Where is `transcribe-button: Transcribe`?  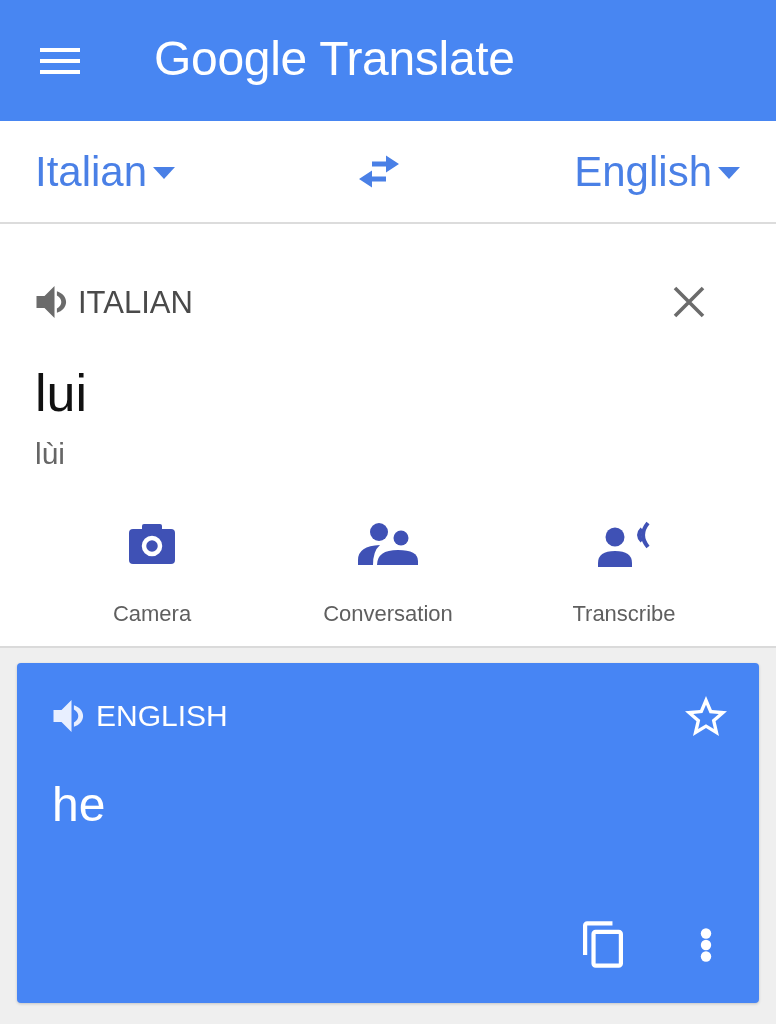 transcribe-button: Transcribe is located at coordinates (624, 574).